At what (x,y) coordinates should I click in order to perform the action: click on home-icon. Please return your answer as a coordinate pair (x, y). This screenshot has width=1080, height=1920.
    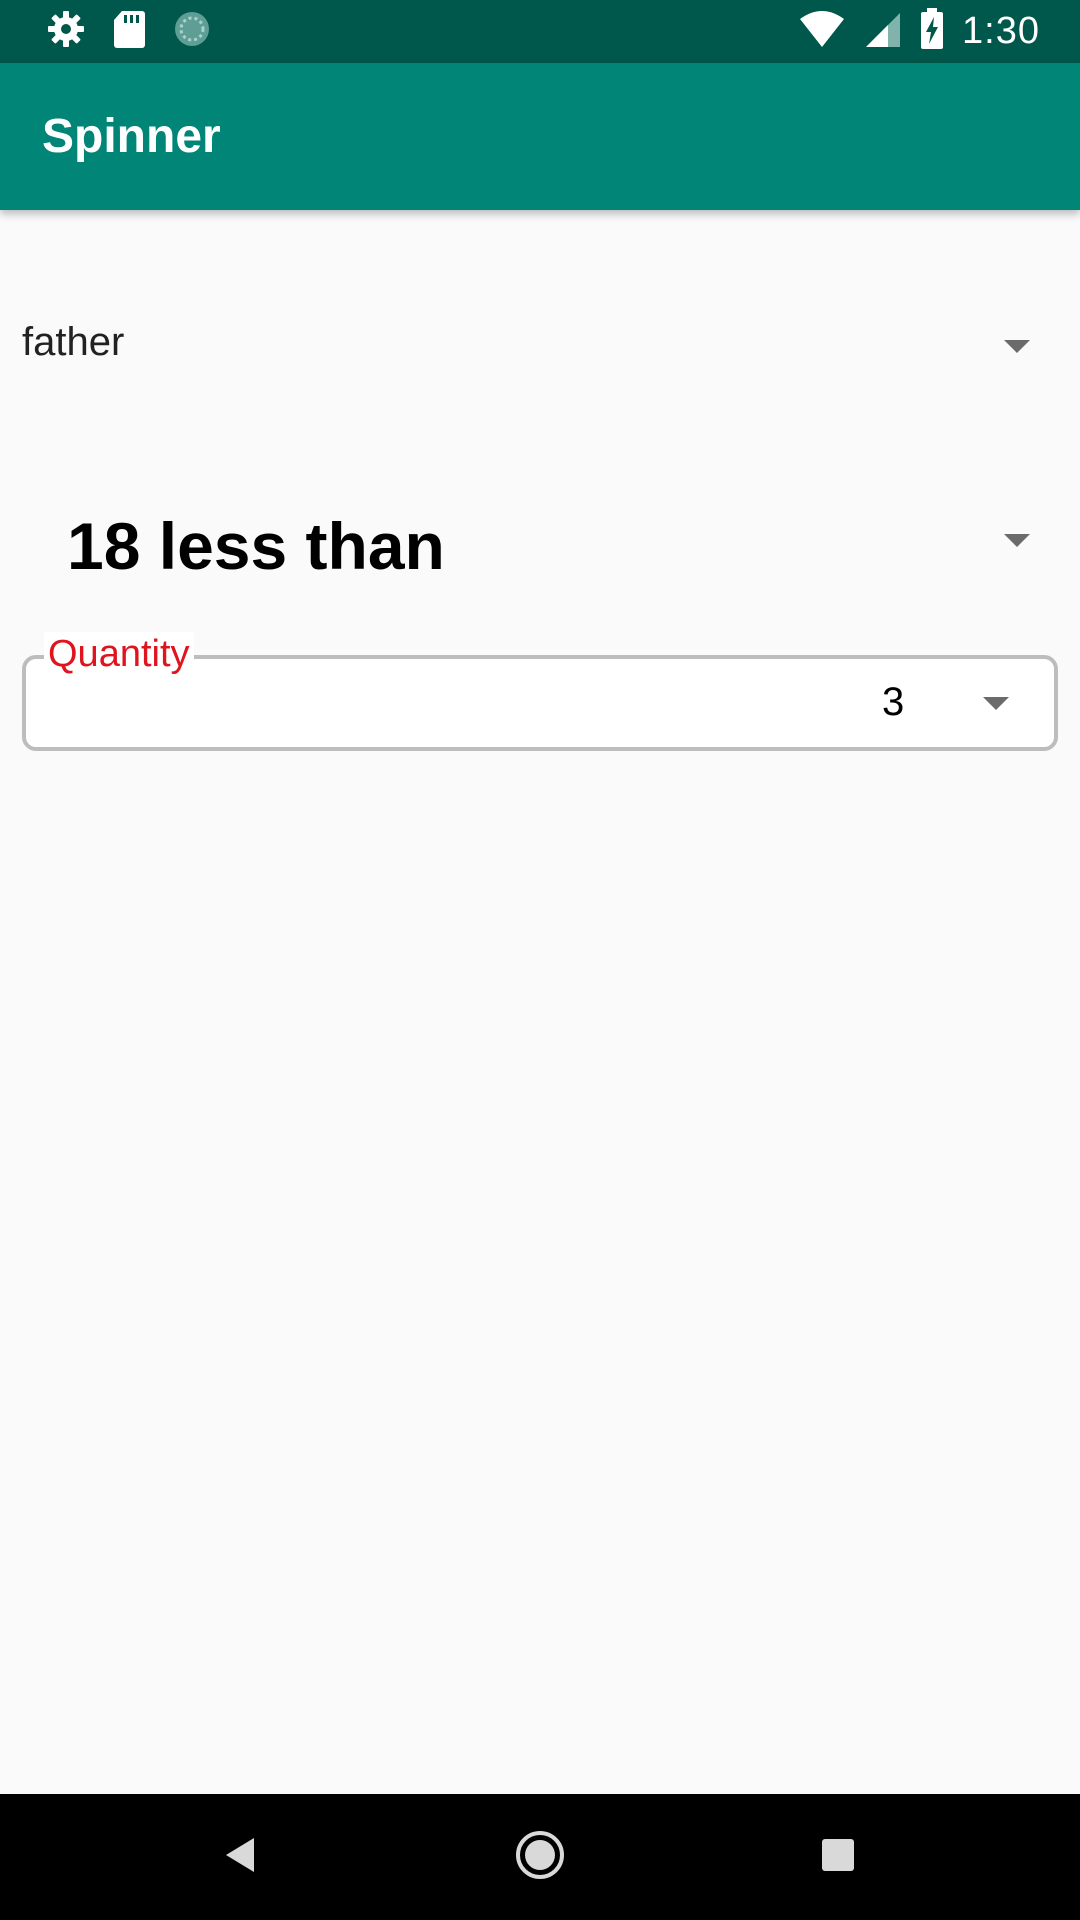
    Looking at the image, I should click on (540, 1857).